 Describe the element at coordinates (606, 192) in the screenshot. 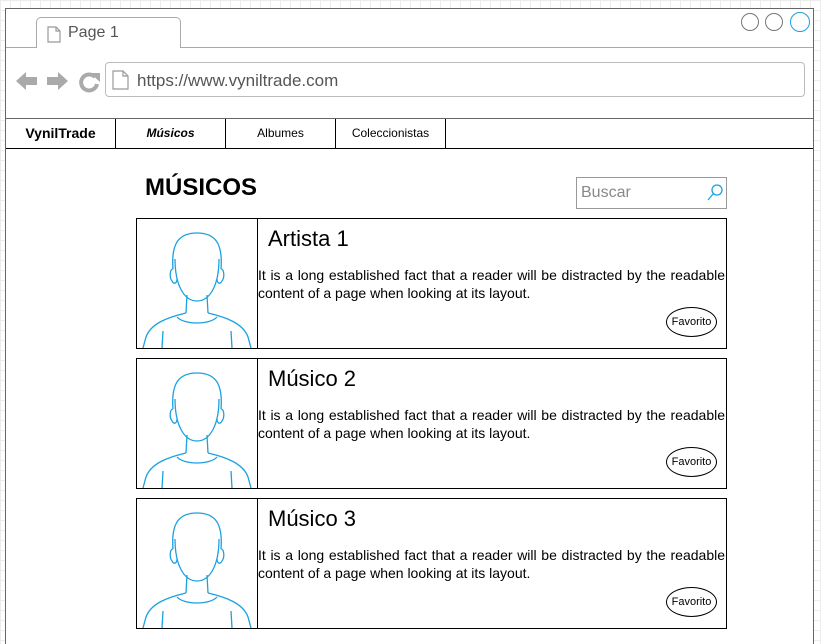

I see `search-placeholder: Buscar` at that location.